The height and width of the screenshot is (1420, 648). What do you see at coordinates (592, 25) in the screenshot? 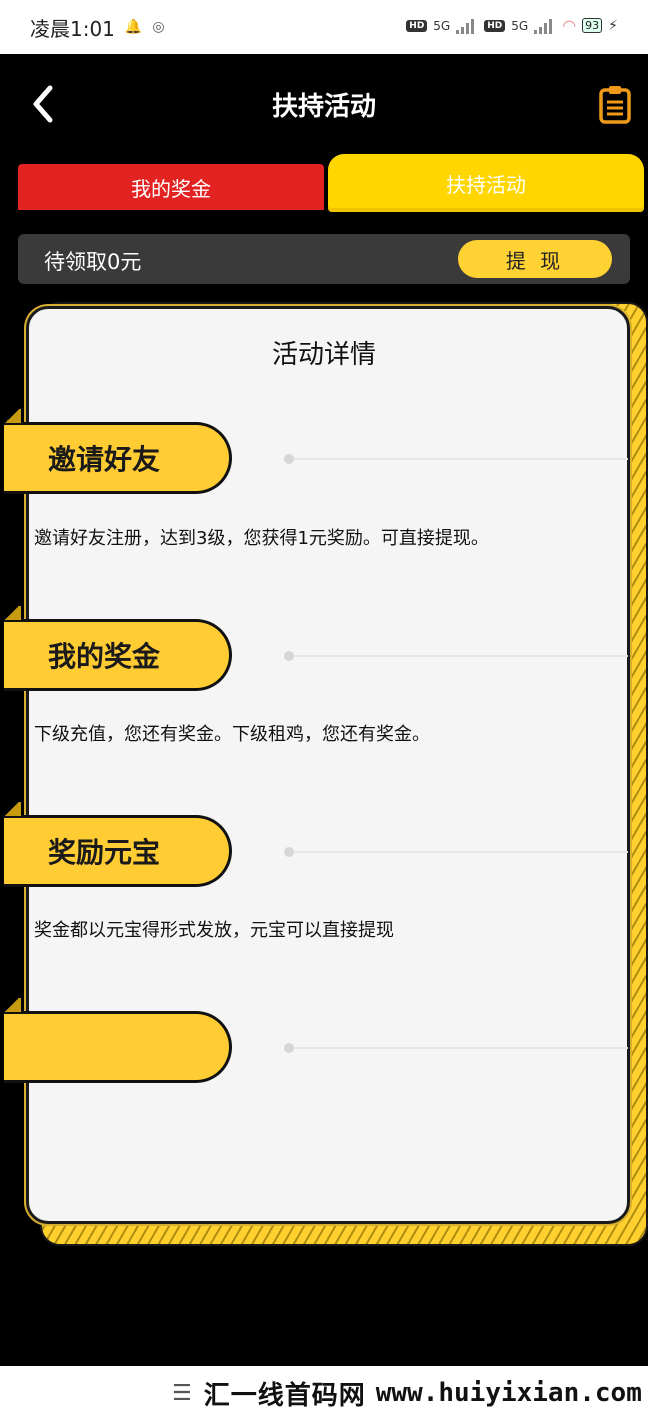
I see `battery-indicator: 93` at bounding box center [592, 25].